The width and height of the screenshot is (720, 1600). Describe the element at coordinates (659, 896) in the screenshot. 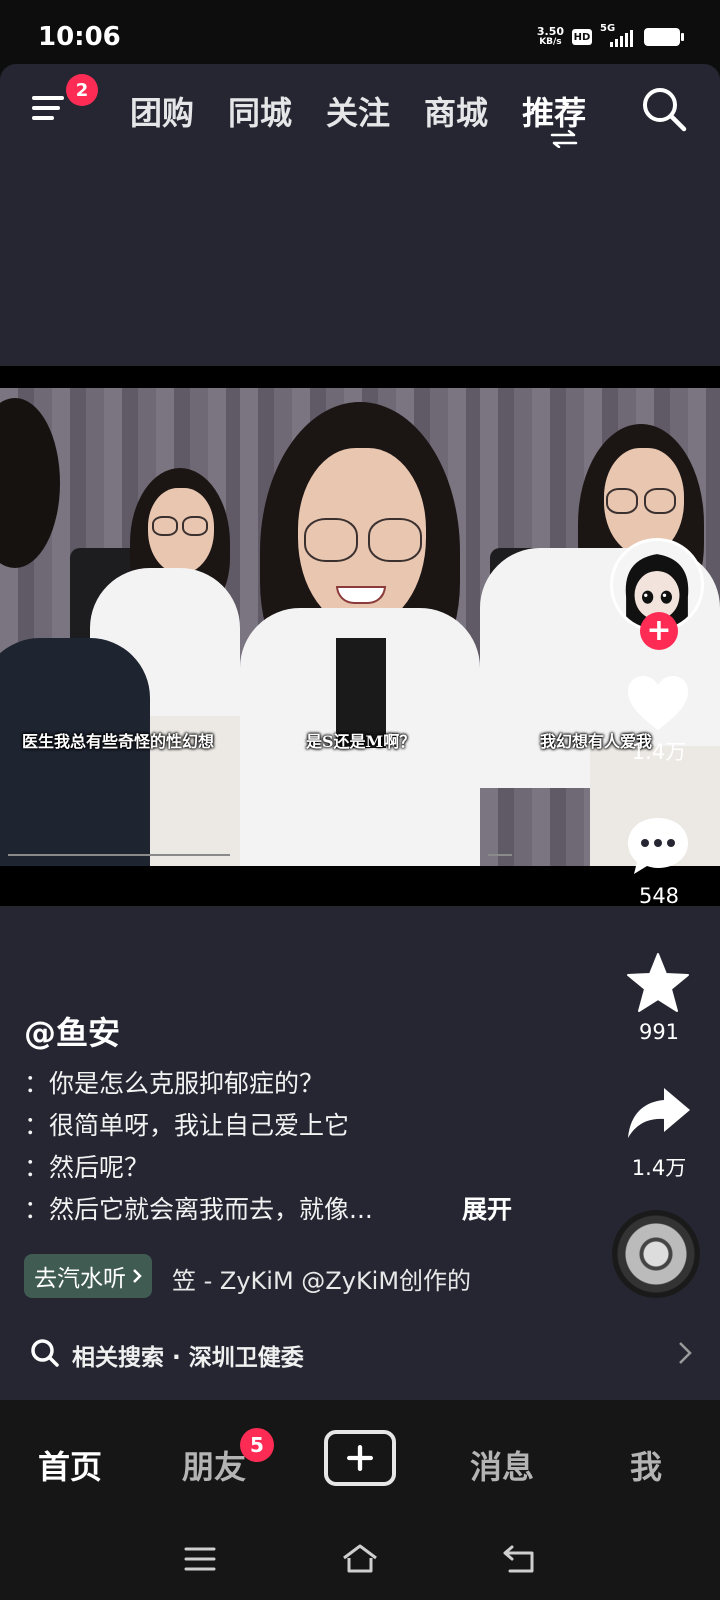

I see `comment-count: 548` at that location.